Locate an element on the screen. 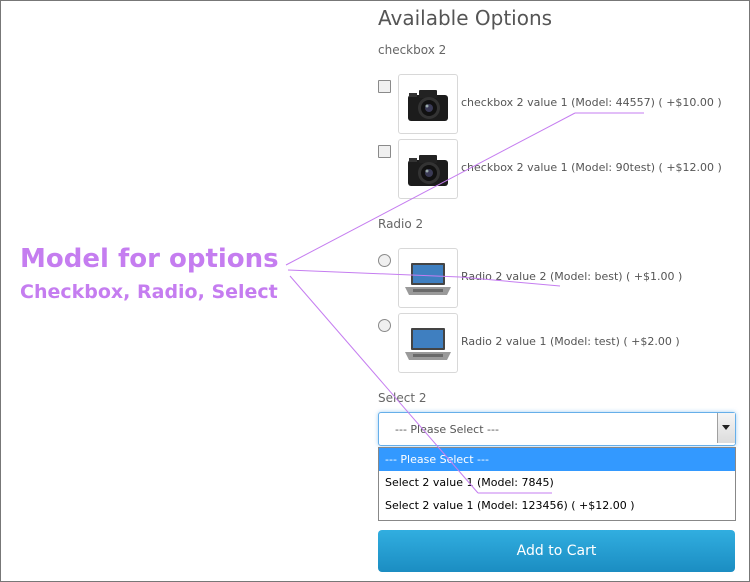  add-to-cart-button: Add to Cart is located at coordinates (556, 551).